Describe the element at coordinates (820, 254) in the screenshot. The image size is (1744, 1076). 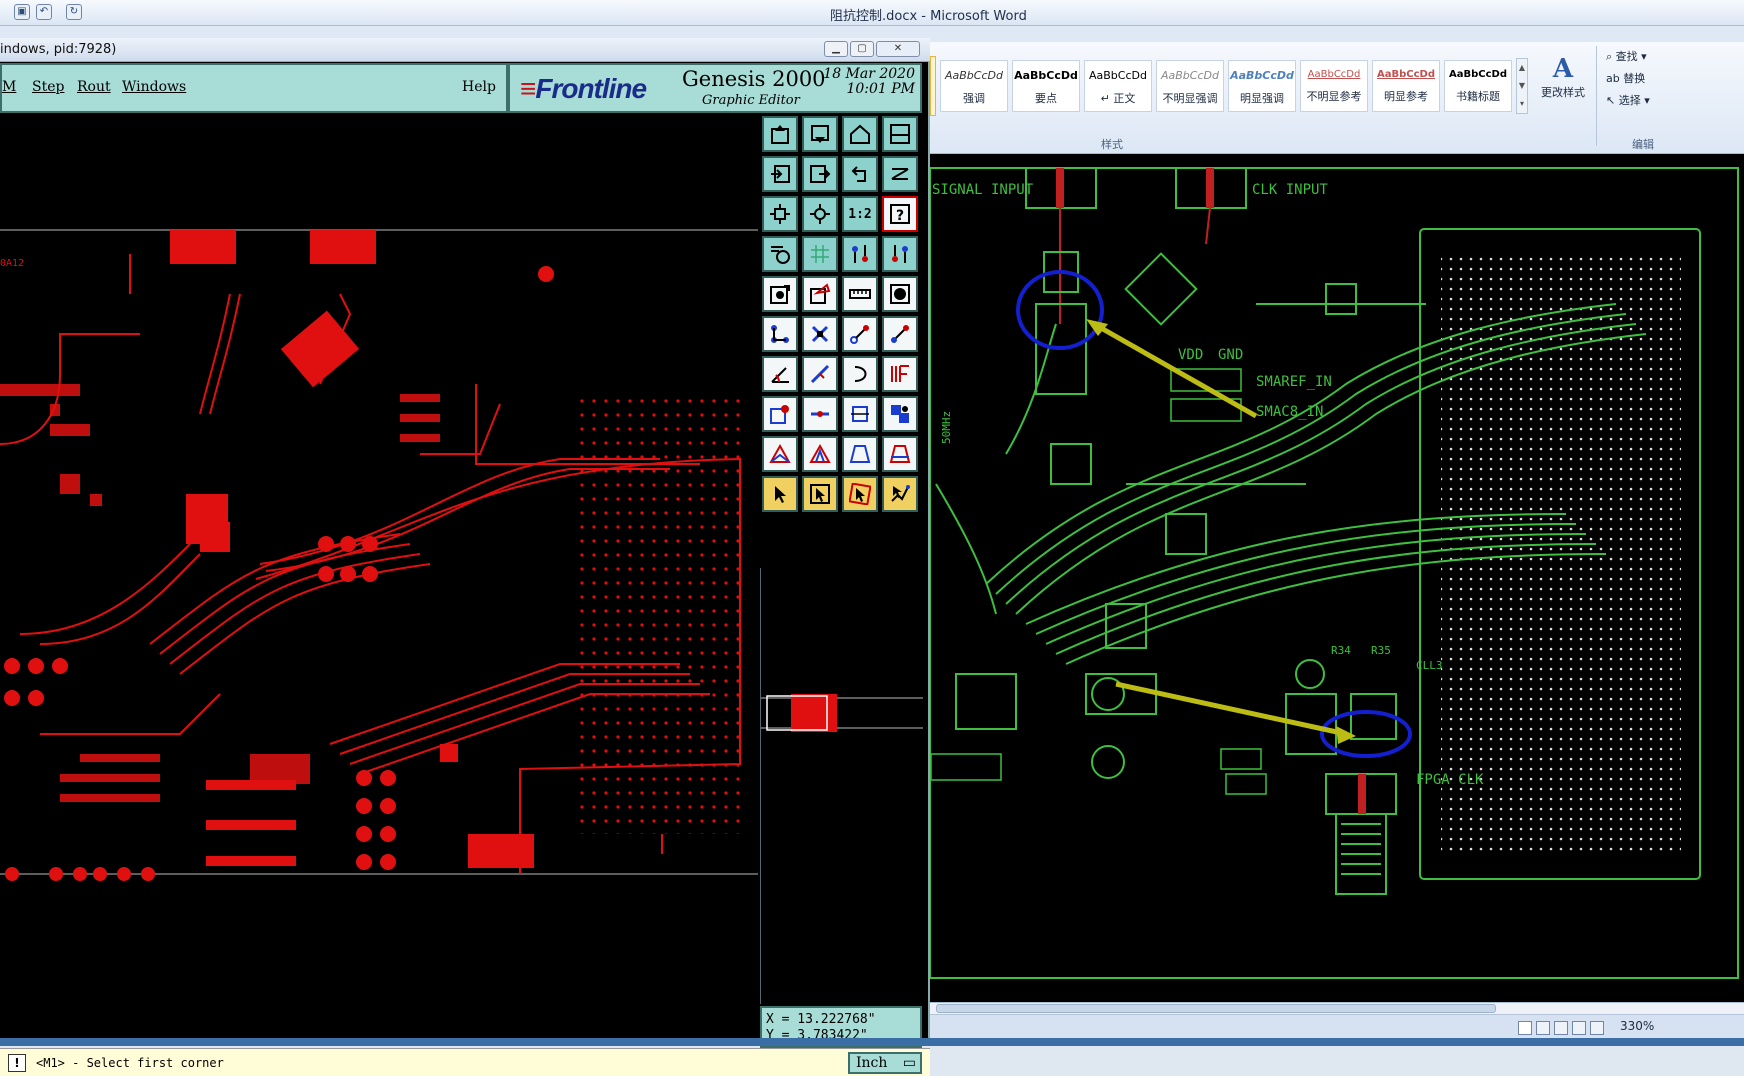
I see `grid-icon` at that location.